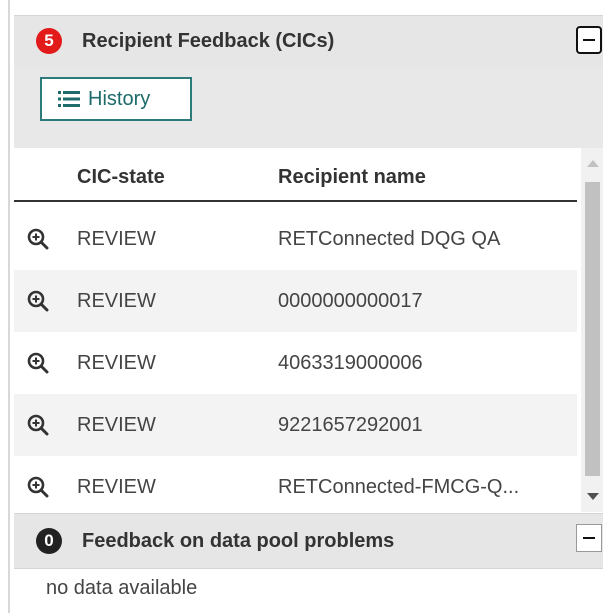  I want to click on table-row: REVIEW 0000000000017, so click(295, 301).